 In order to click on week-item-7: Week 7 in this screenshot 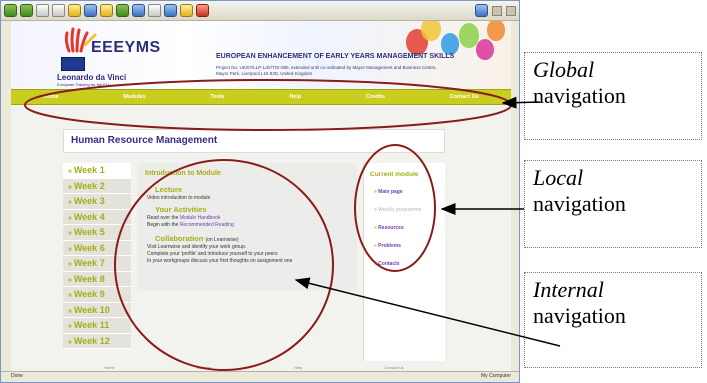, I will do `click(97, 264)`.